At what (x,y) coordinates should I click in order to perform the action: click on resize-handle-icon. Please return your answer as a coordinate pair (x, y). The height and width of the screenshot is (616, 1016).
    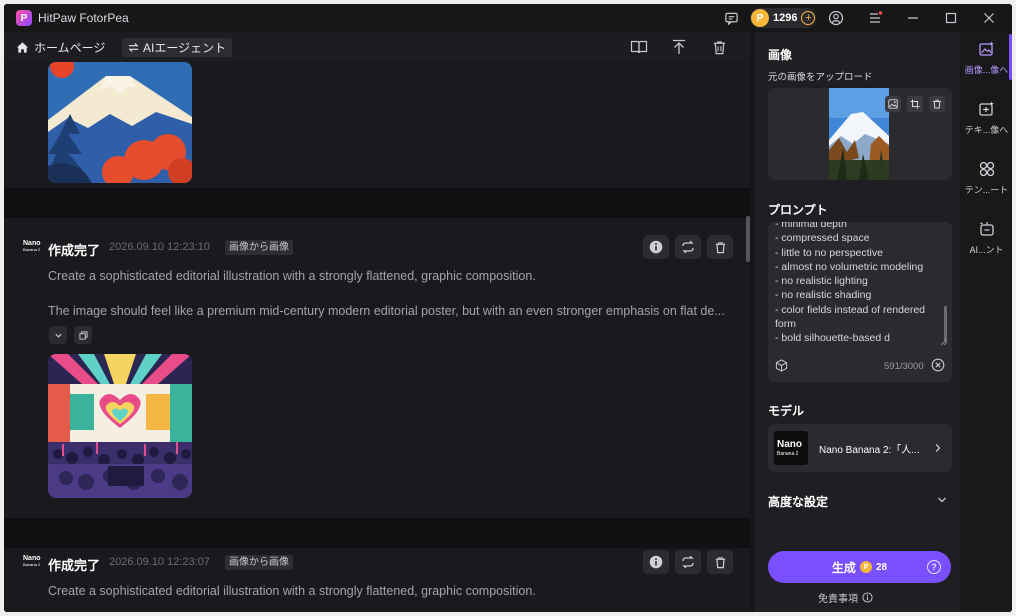
    Looking at the image, I should click on (944, 342).